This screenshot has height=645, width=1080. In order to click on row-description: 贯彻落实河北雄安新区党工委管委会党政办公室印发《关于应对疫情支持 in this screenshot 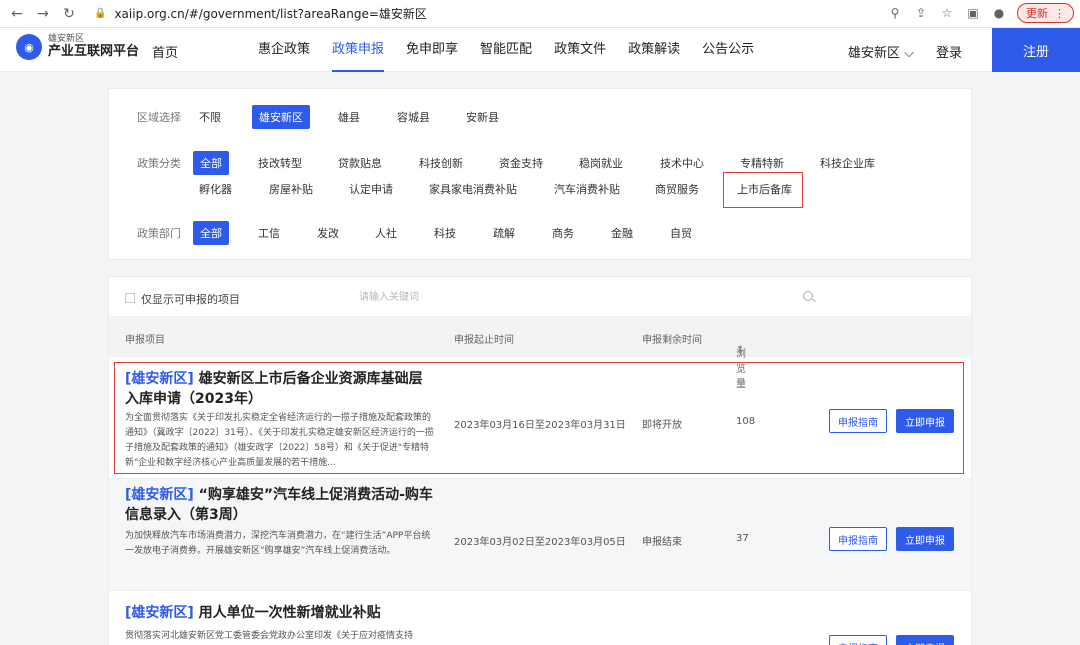, I will do `click(269, 636)`.